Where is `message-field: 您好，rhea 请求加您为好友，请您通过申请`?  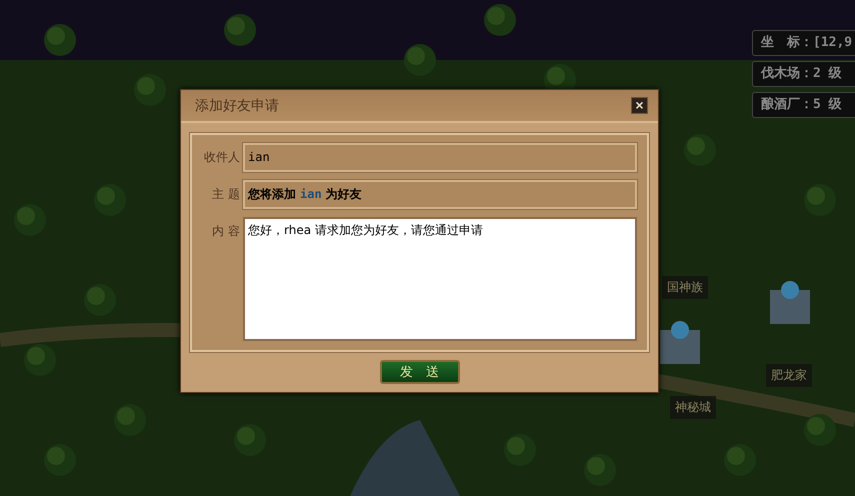 message-field: 您好，rhea 请求加您为好友，请您通过申请 is located at coordinates (440, 279).